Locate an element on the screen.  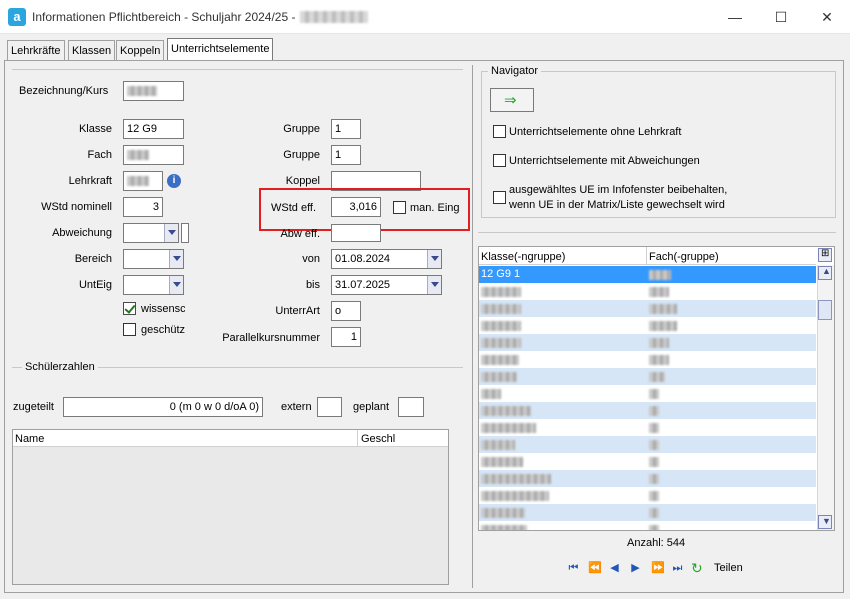
abweichung-label: Abweichung is located at coordinates (82, 233).